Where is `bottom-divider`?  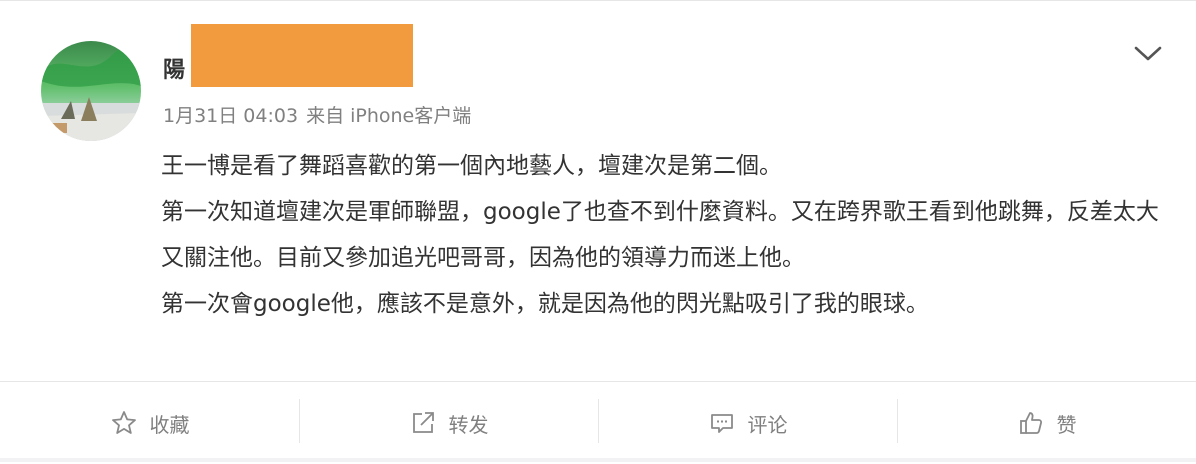
bottom-divider is located at coordinates (598, 460).